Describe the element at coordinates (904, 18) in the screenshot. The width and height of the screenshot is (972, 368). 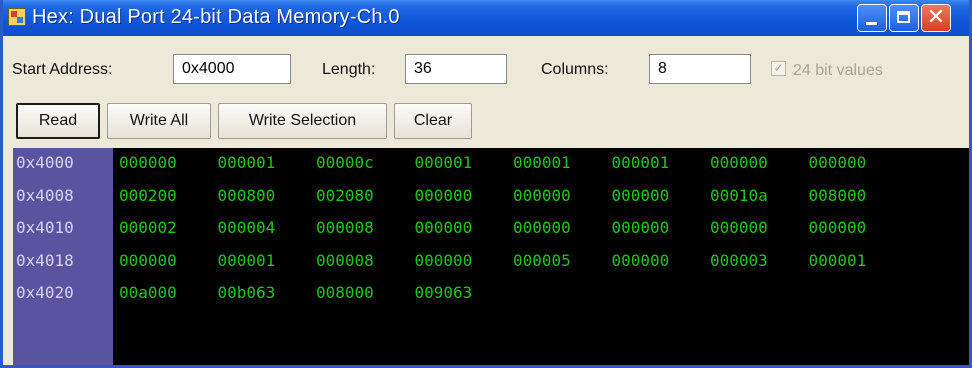
I see `maximize-button` at that location.